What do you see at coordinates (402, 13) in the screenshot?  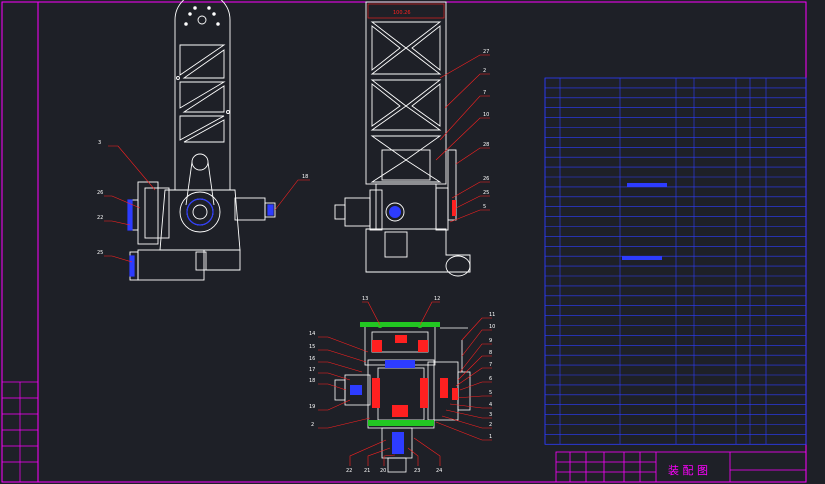 I see `side-dimension: 100.26` at bounding box center [402, 13].